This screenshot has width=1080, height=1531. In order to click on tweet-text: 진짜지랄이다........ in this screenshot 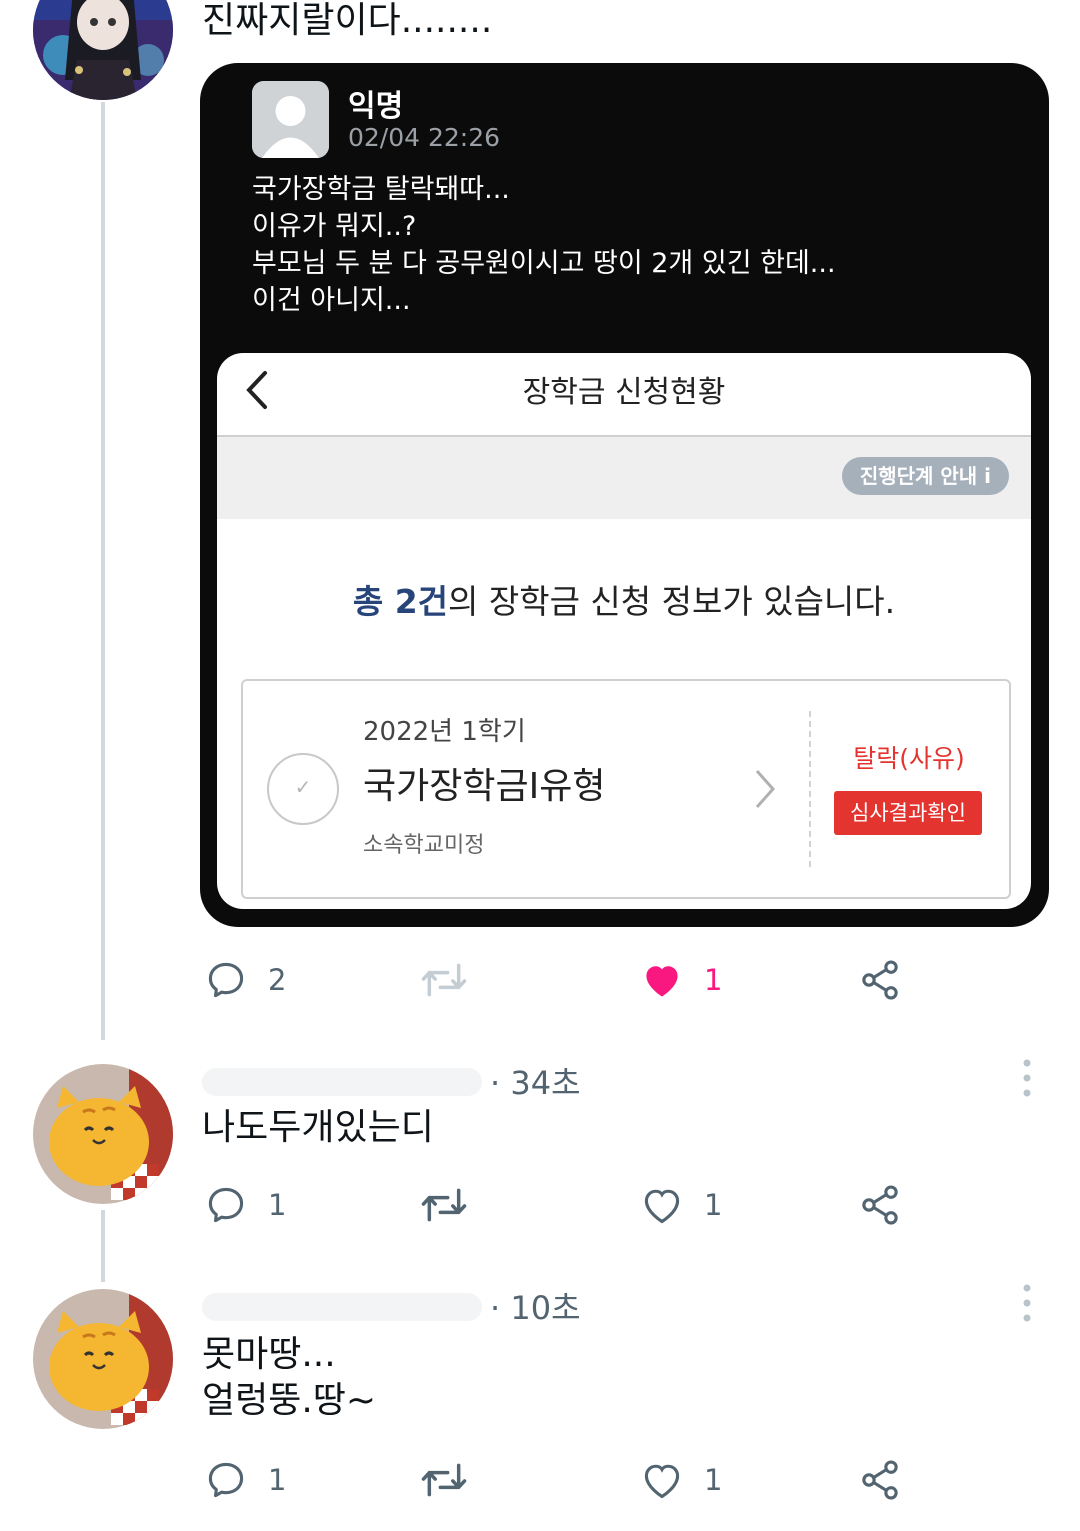, I will do `click(347, 20)`.